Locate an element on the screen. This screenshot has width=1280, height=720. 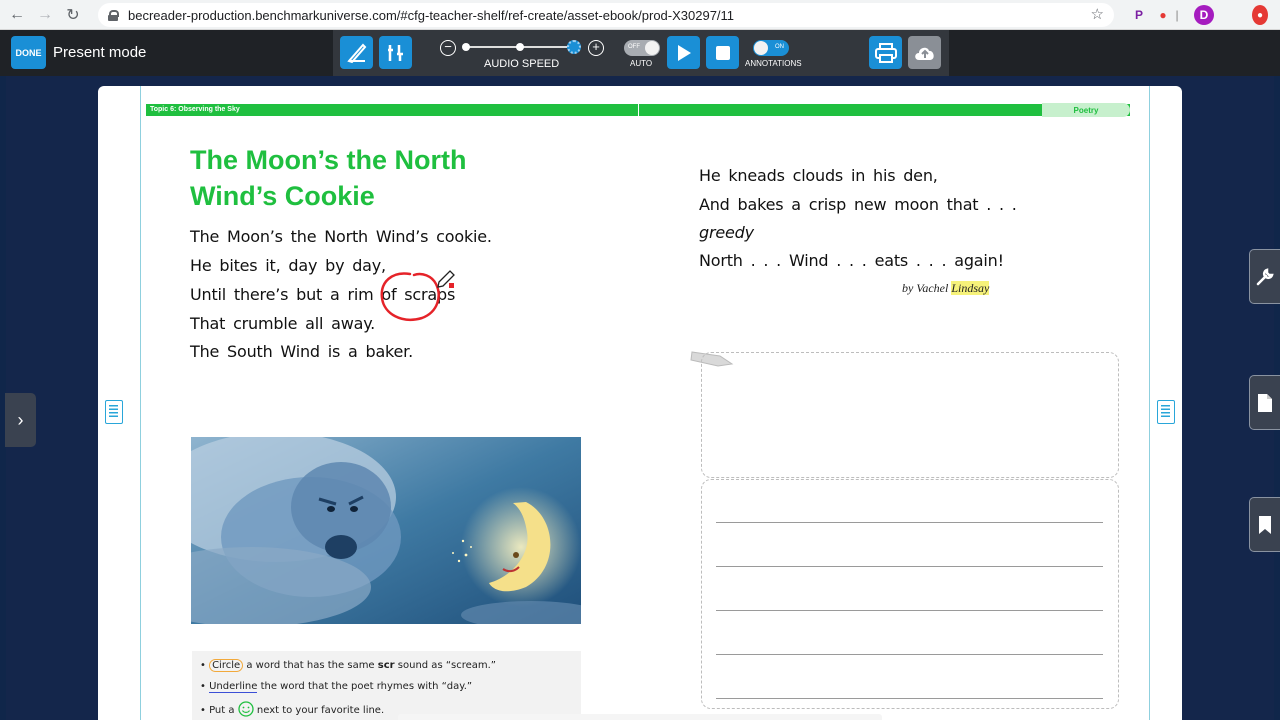
annotate-tool-button is located at coordinates (356, 52).